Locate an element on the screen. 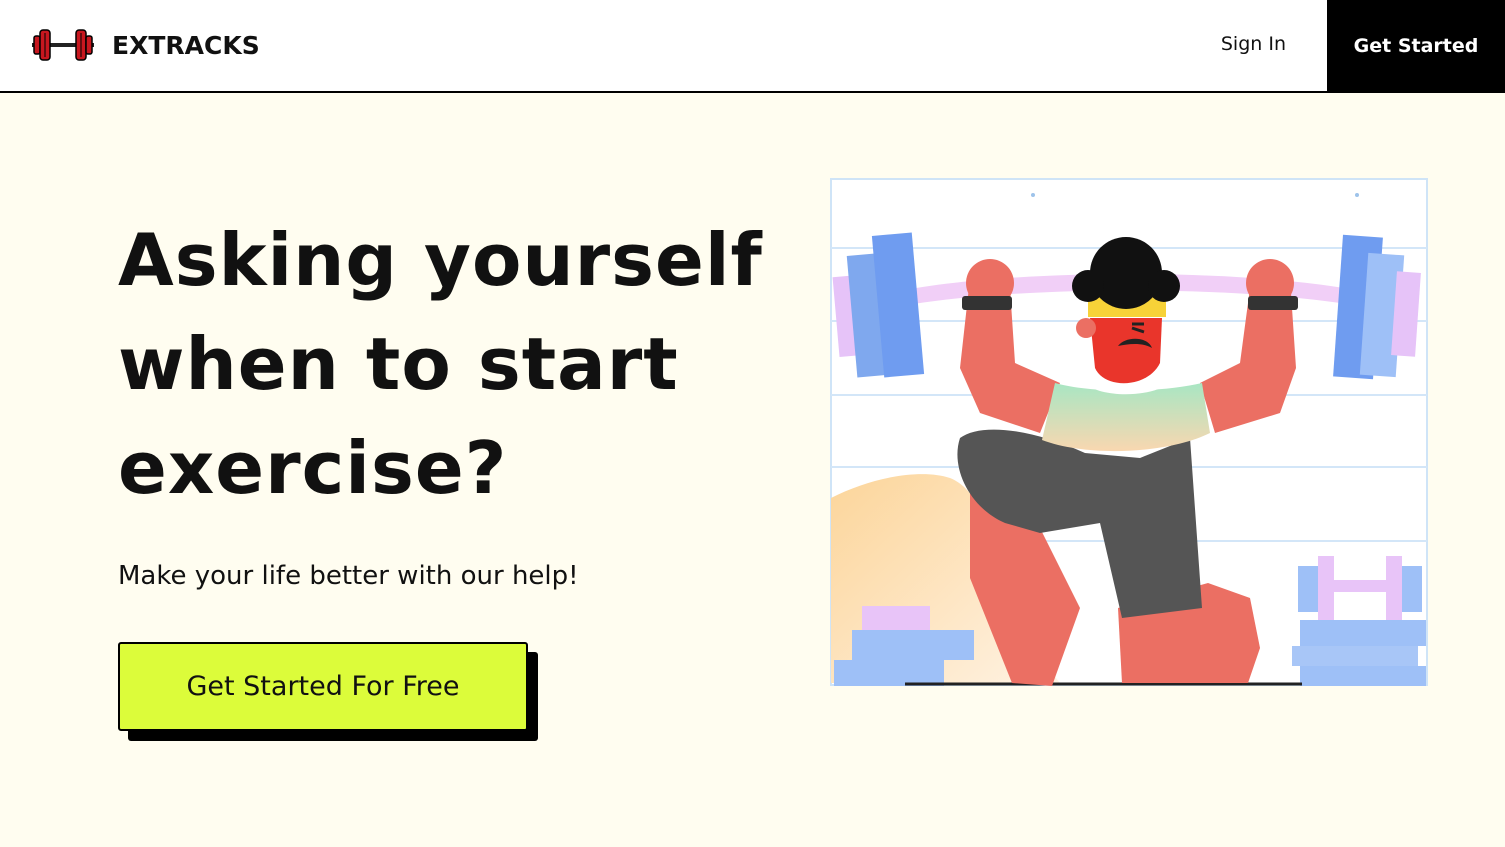  dumbbell-icon is located at coordinates (63, 45).